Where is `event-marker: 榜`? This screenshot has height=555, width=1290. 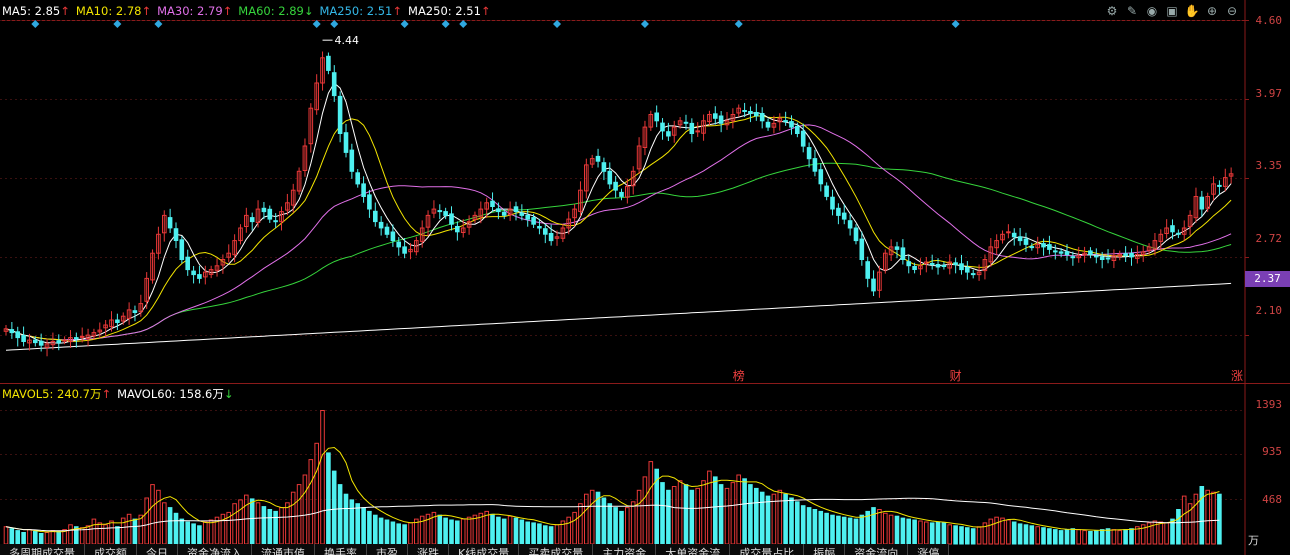 event-marker: 榜 is located at coordinates (739, 375).